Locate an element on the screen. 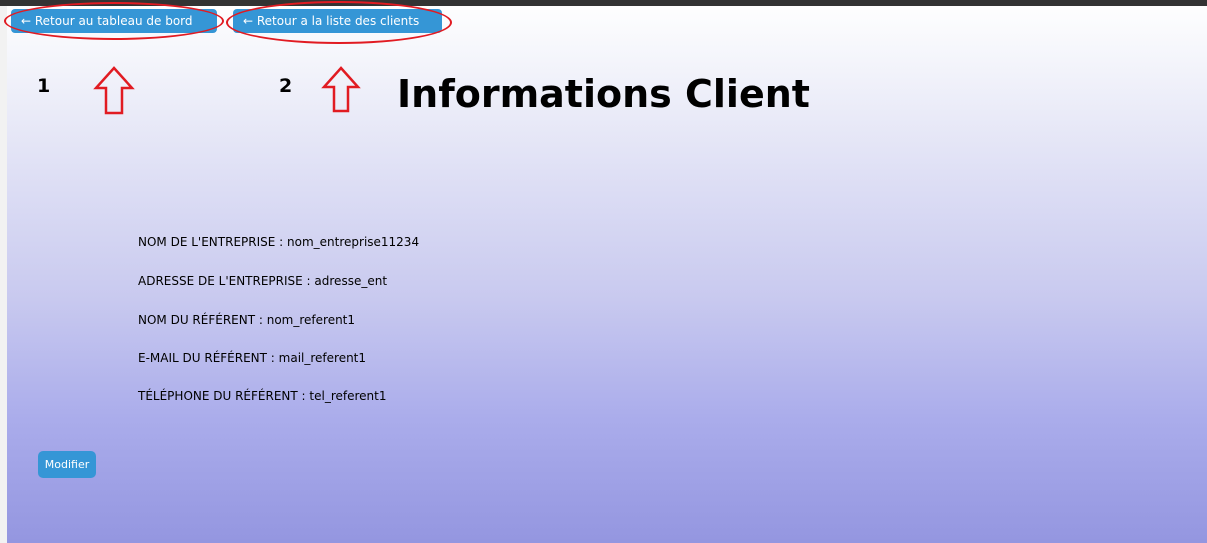  referent-name-field: NOM DU RÉFÉRENT : nom_referent1 is located at coordinates (247, 320).